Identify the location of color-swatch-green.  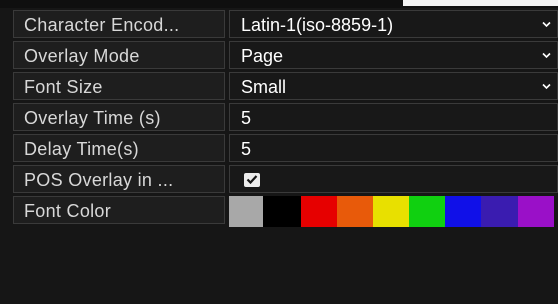
(427, 211).